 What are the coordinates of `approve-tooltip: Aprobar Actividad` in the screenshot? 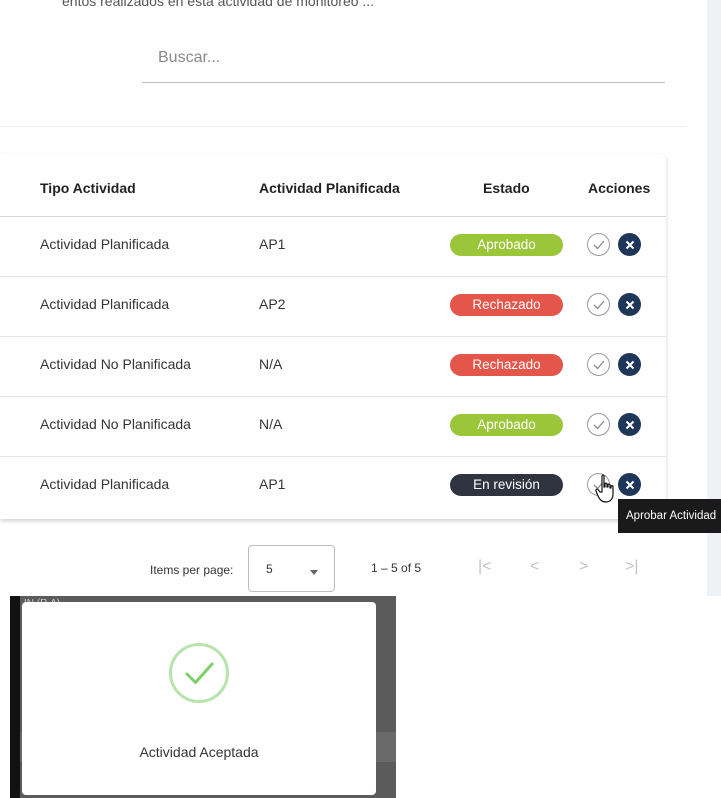 It's located at (669, 516).